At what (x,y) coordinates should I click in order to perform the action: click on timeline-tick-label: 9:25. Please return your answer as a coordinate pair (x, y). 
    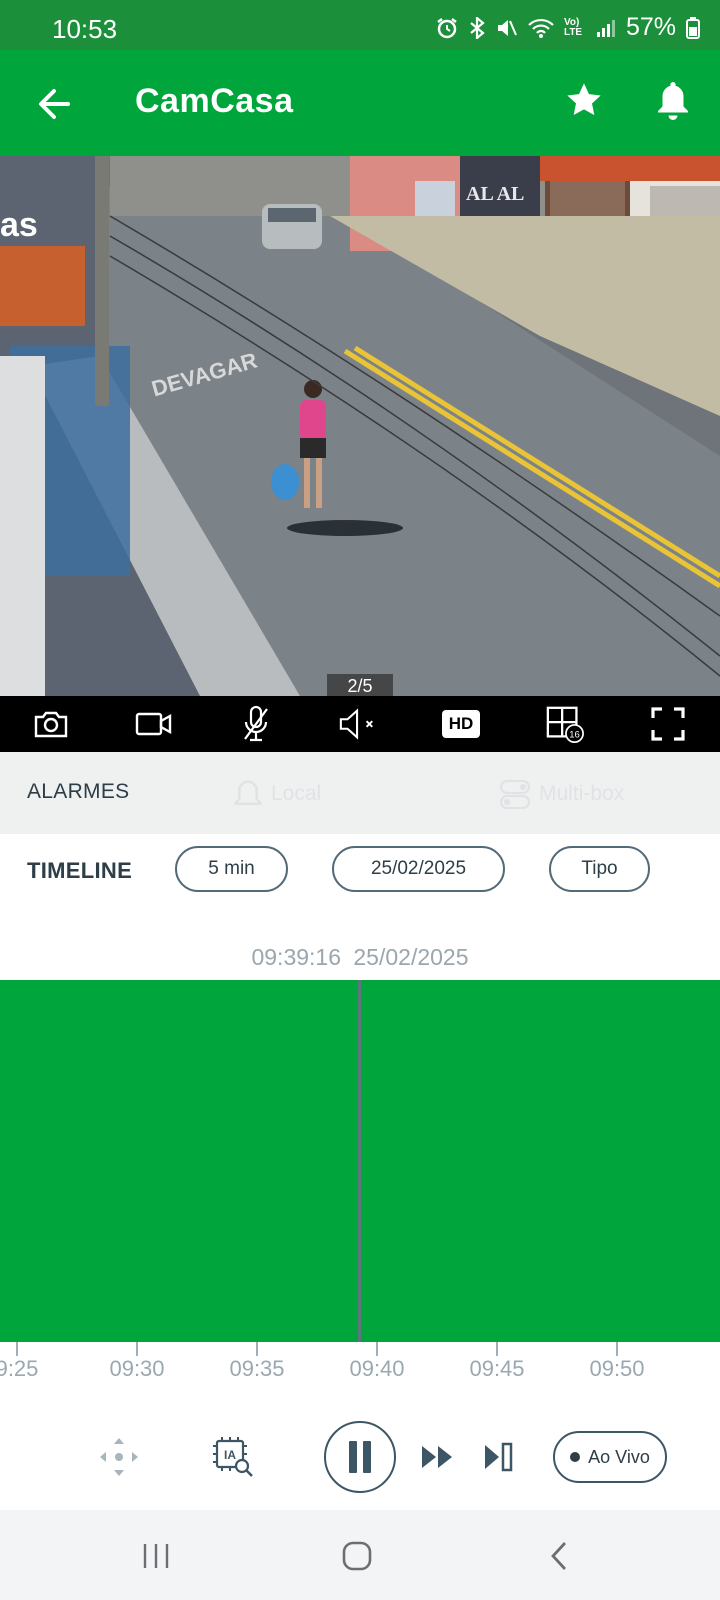
    Looking at the image, I should click on (19, 1368).